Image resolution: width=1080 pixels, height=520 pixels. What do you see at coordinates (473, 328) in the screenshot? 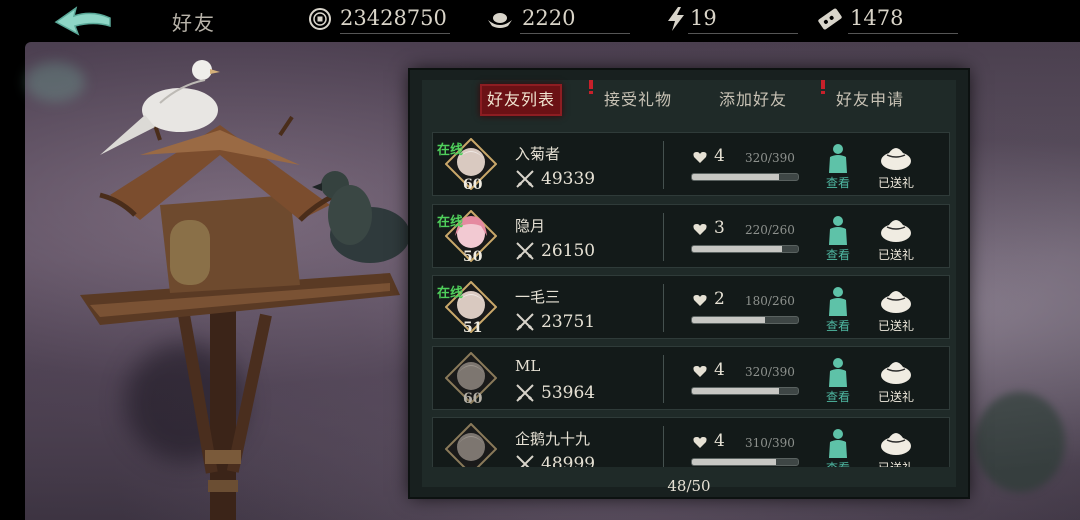
I see `friend-level: 51` at bounding box center [473, 328].